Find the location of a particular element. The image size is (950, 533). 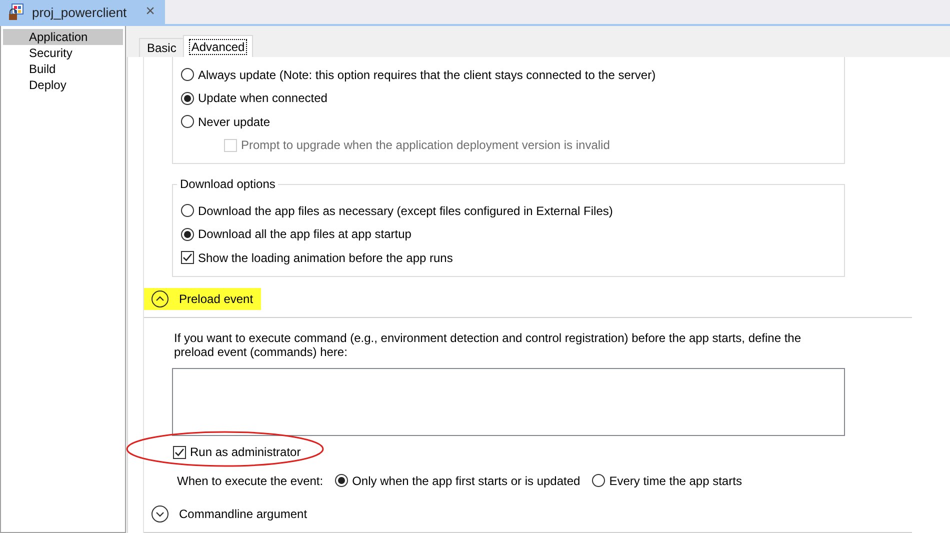

document-title: proj_powerclient is located at coordinates (80, 12).